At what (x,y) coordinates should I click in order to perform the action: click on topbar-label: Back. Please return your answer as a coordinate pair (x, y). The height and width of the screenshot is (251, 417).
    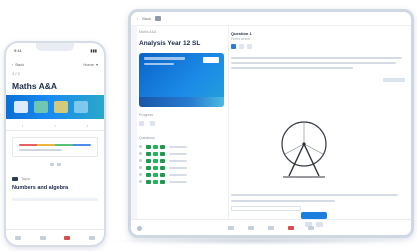
    Looking at the image, I should click on (146, 18).